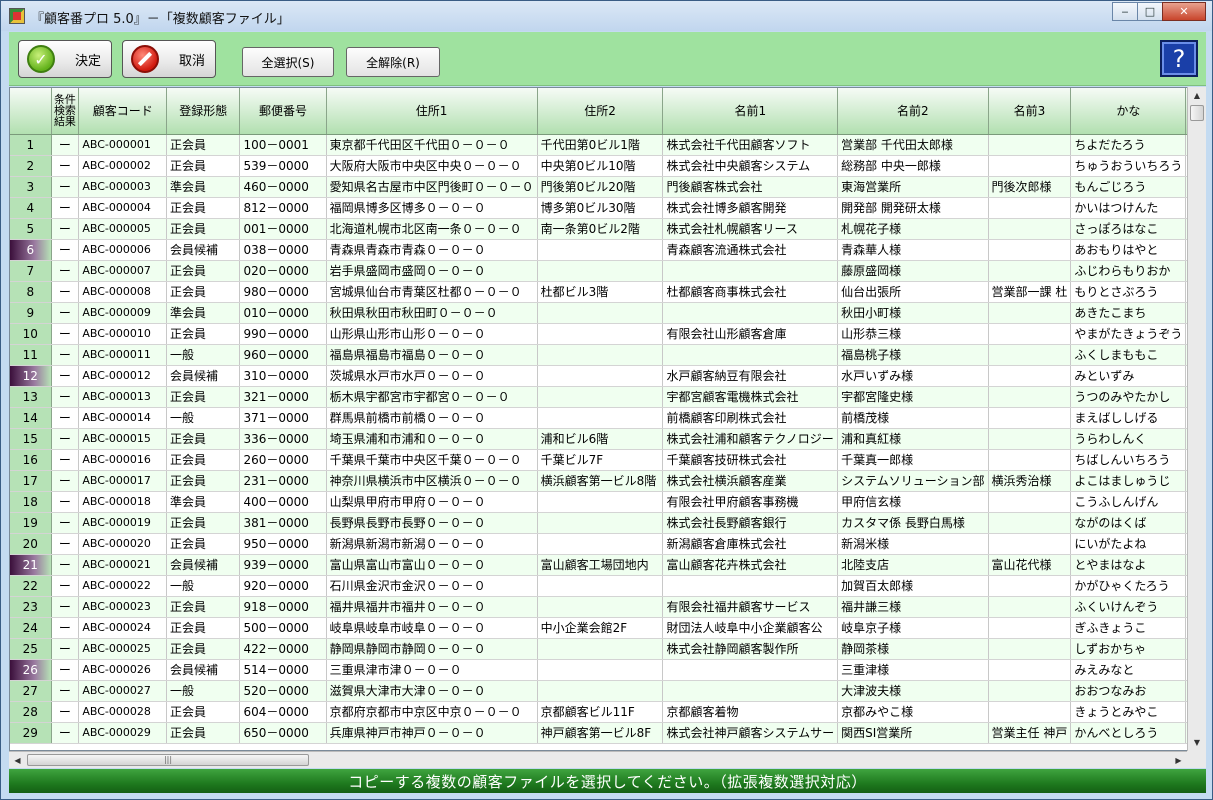  What do you see at coordinates (31, 733) in the screenshot?
I see `row-number: 29` at bounding box center [31, 733].